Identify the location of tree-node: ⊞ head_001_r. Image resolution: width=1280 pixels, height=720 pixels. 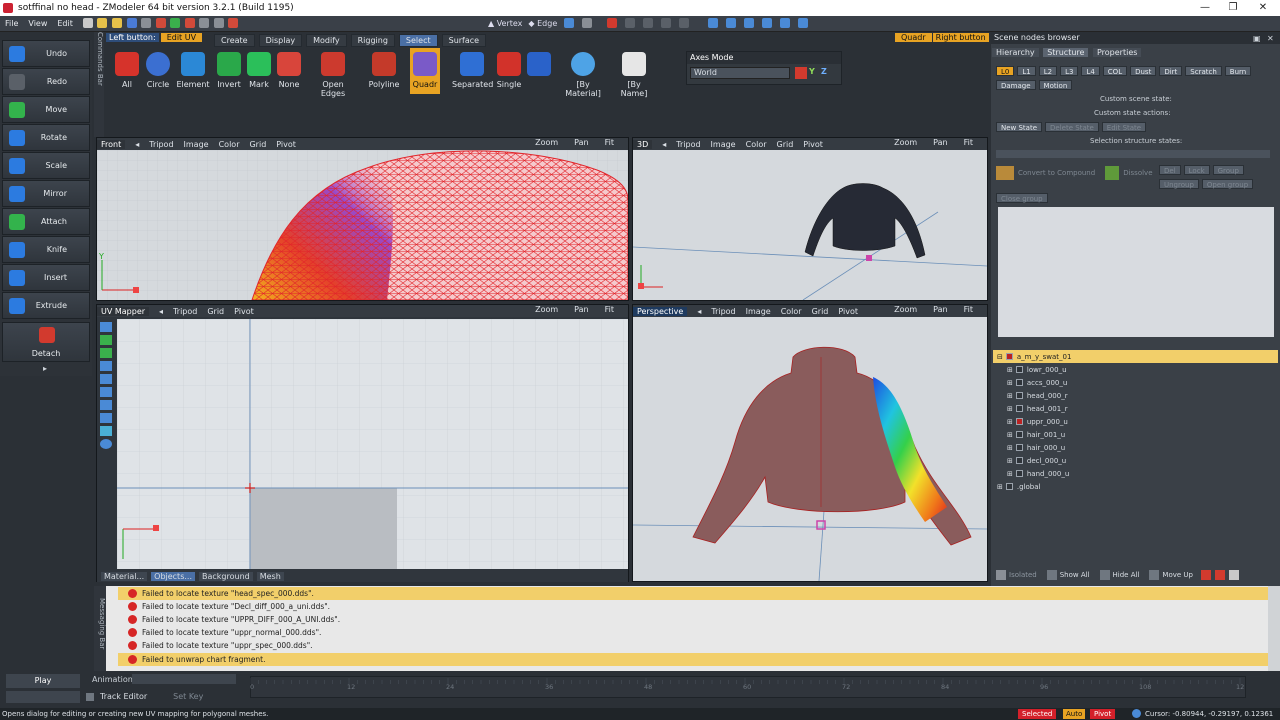
(1037, 408).